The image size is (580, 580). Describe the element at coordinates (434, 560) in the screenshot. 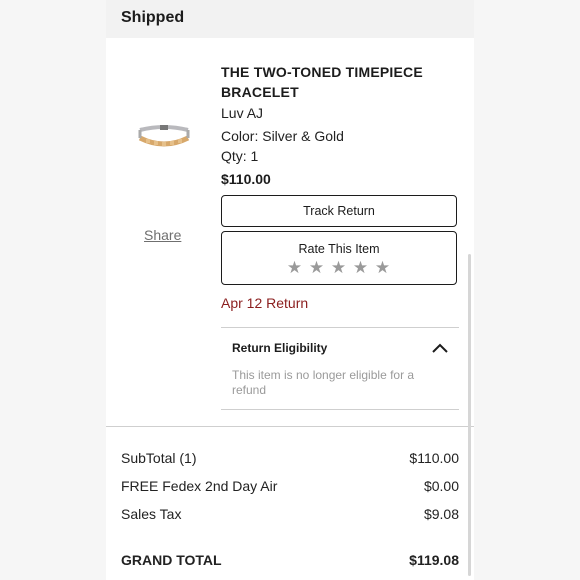

I see `grand-total-value: $119.08` at that location.